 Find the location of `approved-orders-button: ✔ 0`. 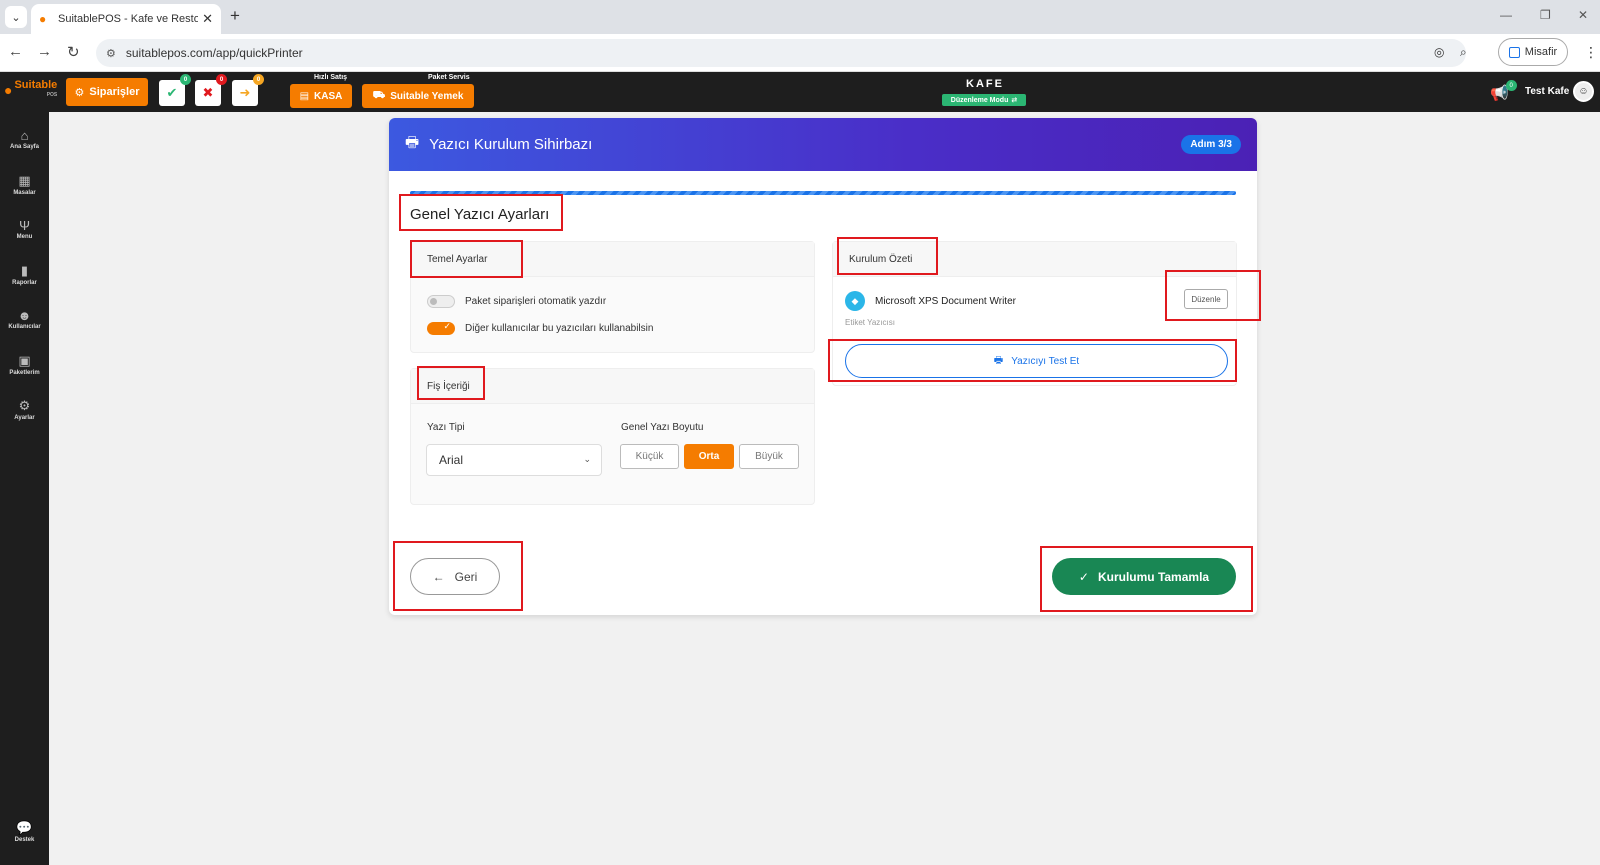

approved-orders-button: ✔ 0 is located at coordinates (175, 90).